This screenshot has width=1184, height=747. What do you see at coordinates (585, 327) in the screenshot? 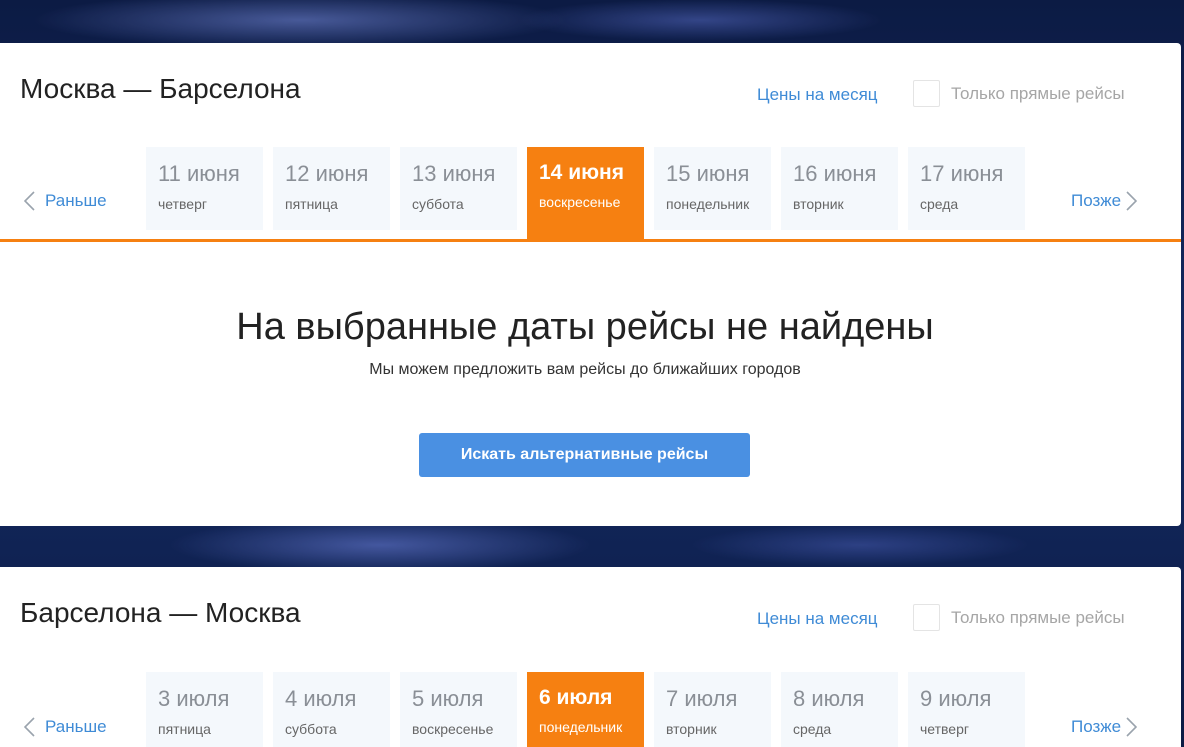
I see `no-flights-title: На выбранные даты рейсы не найдены` at bounding box center [585, 327].